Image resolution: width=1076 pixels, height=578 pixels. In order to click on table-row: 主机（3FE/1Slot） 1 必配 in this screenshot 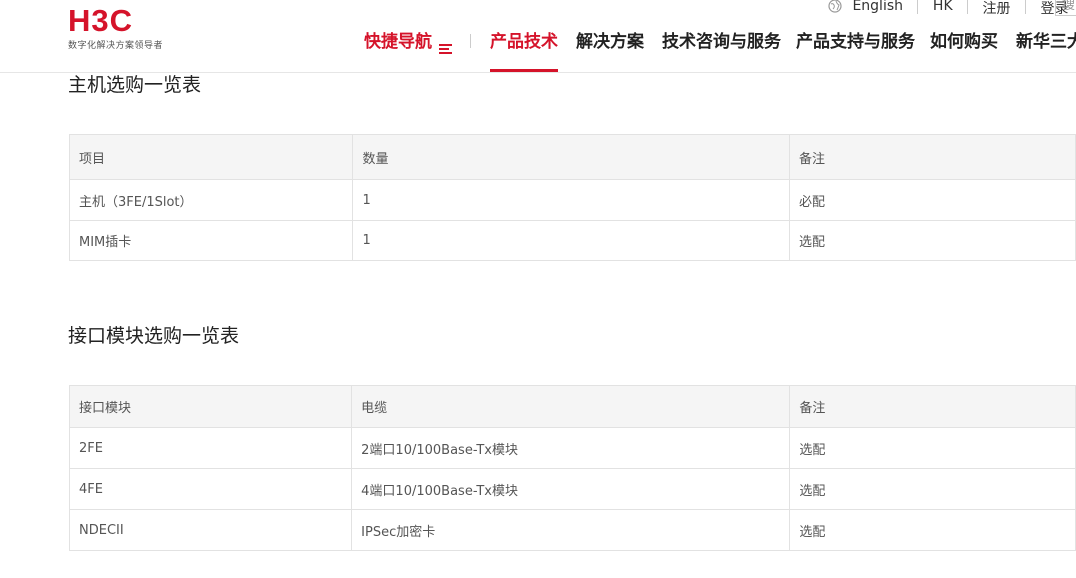, I will do `click(572, 200)`.